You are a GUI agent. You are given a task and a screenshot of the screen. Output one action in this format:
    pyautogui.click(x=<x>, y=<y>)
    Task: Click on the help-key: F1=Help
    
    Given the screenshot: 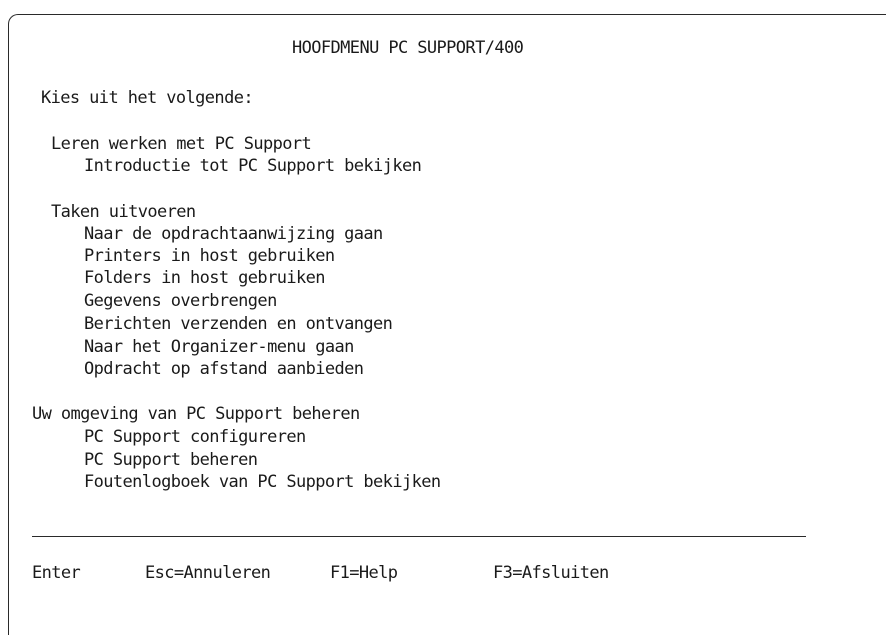 What is the action you would take?
    pyautogui.click(x=364, y=573)
    